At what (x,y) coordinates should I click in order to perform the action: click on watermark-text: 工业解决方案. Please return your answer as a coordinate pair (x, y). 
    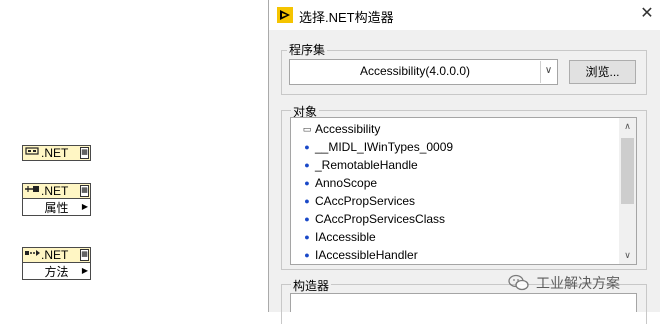
    Looking at the image, I should click on (578, 283).